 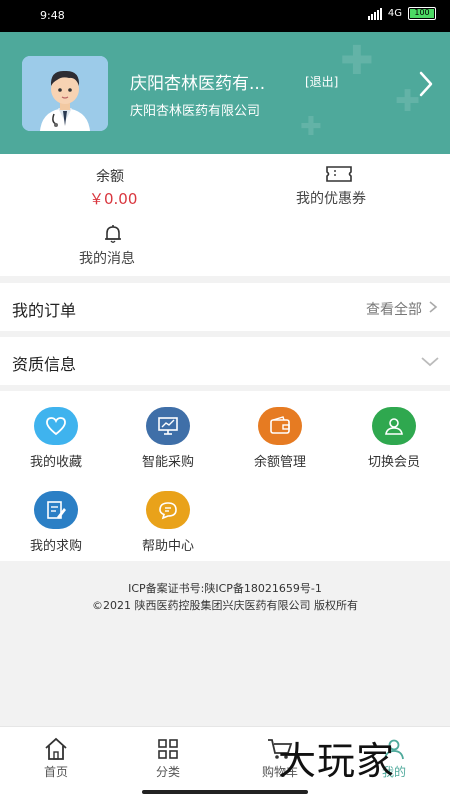 What do you see at coordinates (280, 426) in the screenshot?
I see `wallet-icon` at bounding box center [280, 426].